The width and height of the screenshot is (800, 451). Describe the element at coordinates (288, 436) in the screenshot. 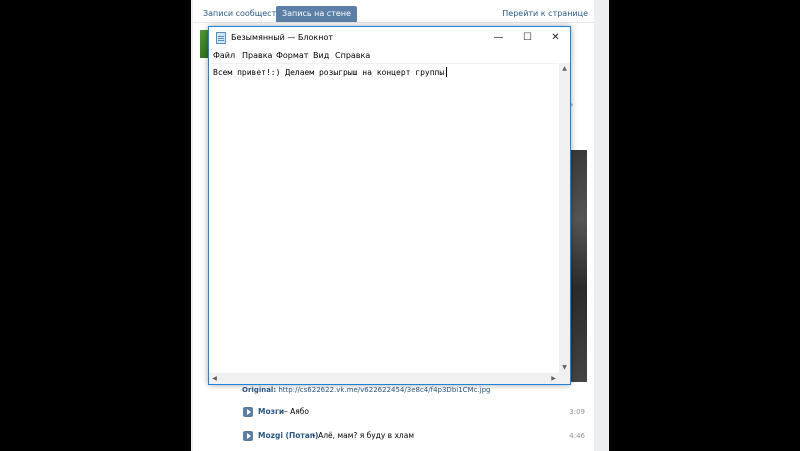

I see `track-artist: Mozgi (Потап)` at that location.